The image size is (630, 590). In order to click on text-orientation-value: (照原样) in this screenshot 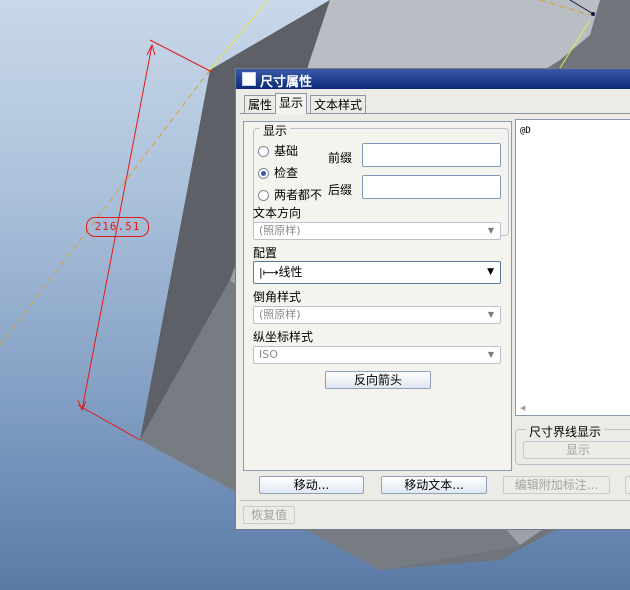, I will do `click(280, 230)`.